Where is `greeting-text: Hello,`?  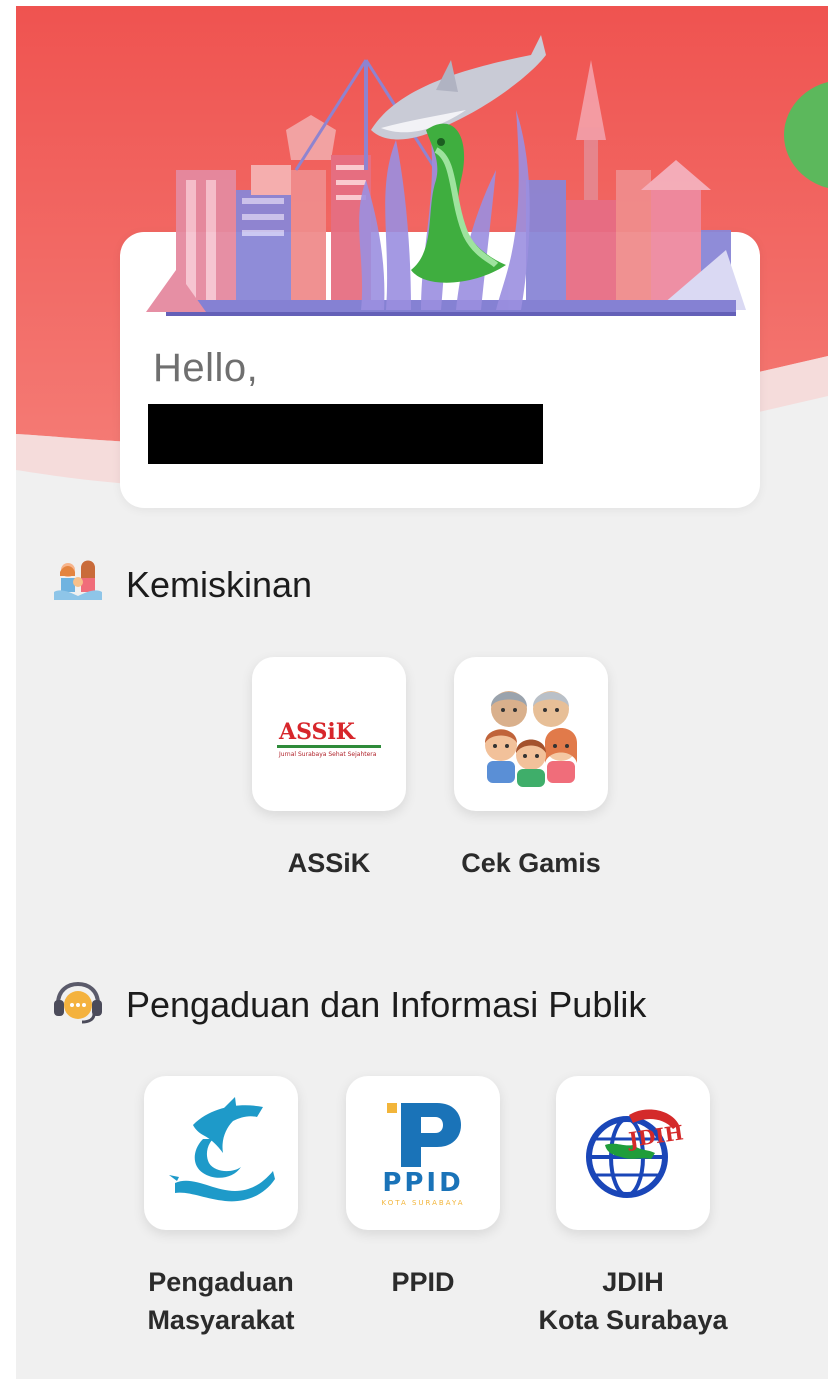
greeting-text: Hello, is located at coordinates (206, 368).